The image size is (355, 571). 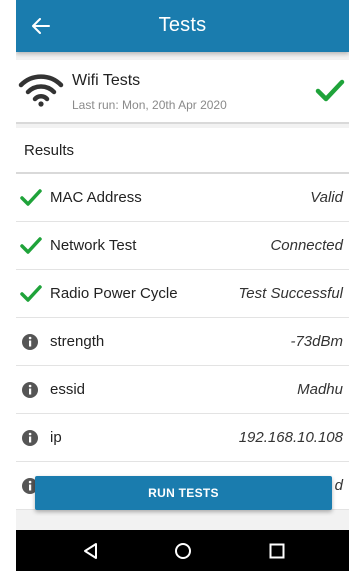 I want to click on result-value: d, so click(x=338, y=485).